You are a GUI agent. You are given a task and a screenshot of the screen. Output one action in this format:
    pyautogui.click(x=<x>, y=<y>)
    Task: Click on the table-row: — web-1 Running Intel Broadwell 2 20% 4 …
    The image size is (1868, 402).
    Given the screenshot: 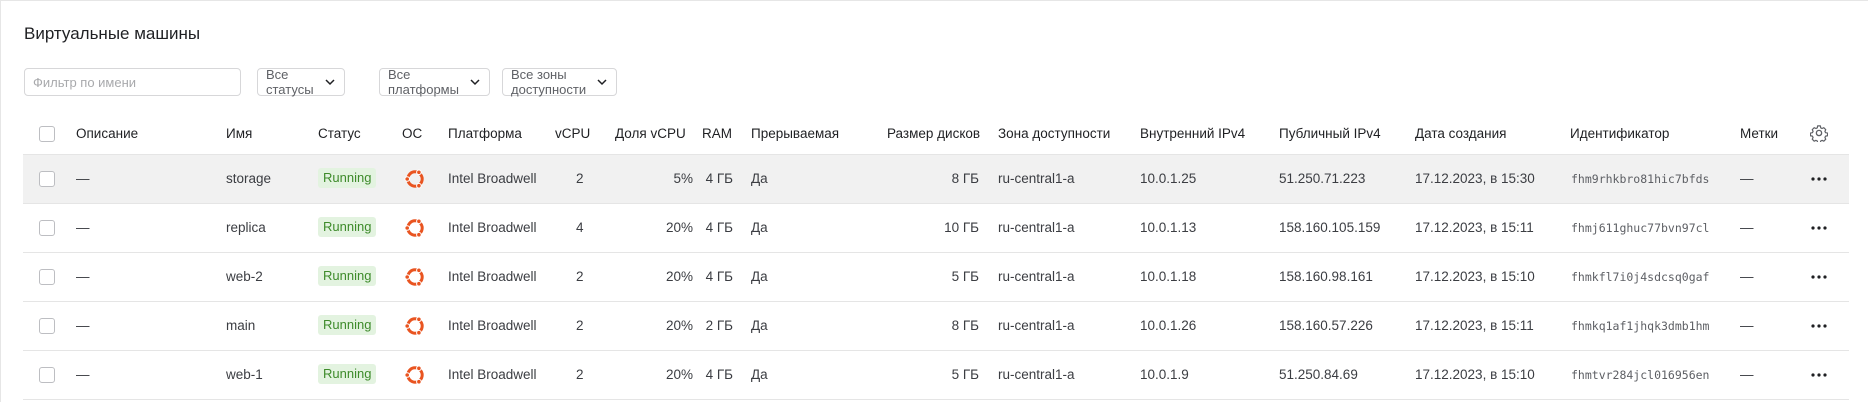 What is the action you would take?
    pyautogui.click(x=936, y=375)
    